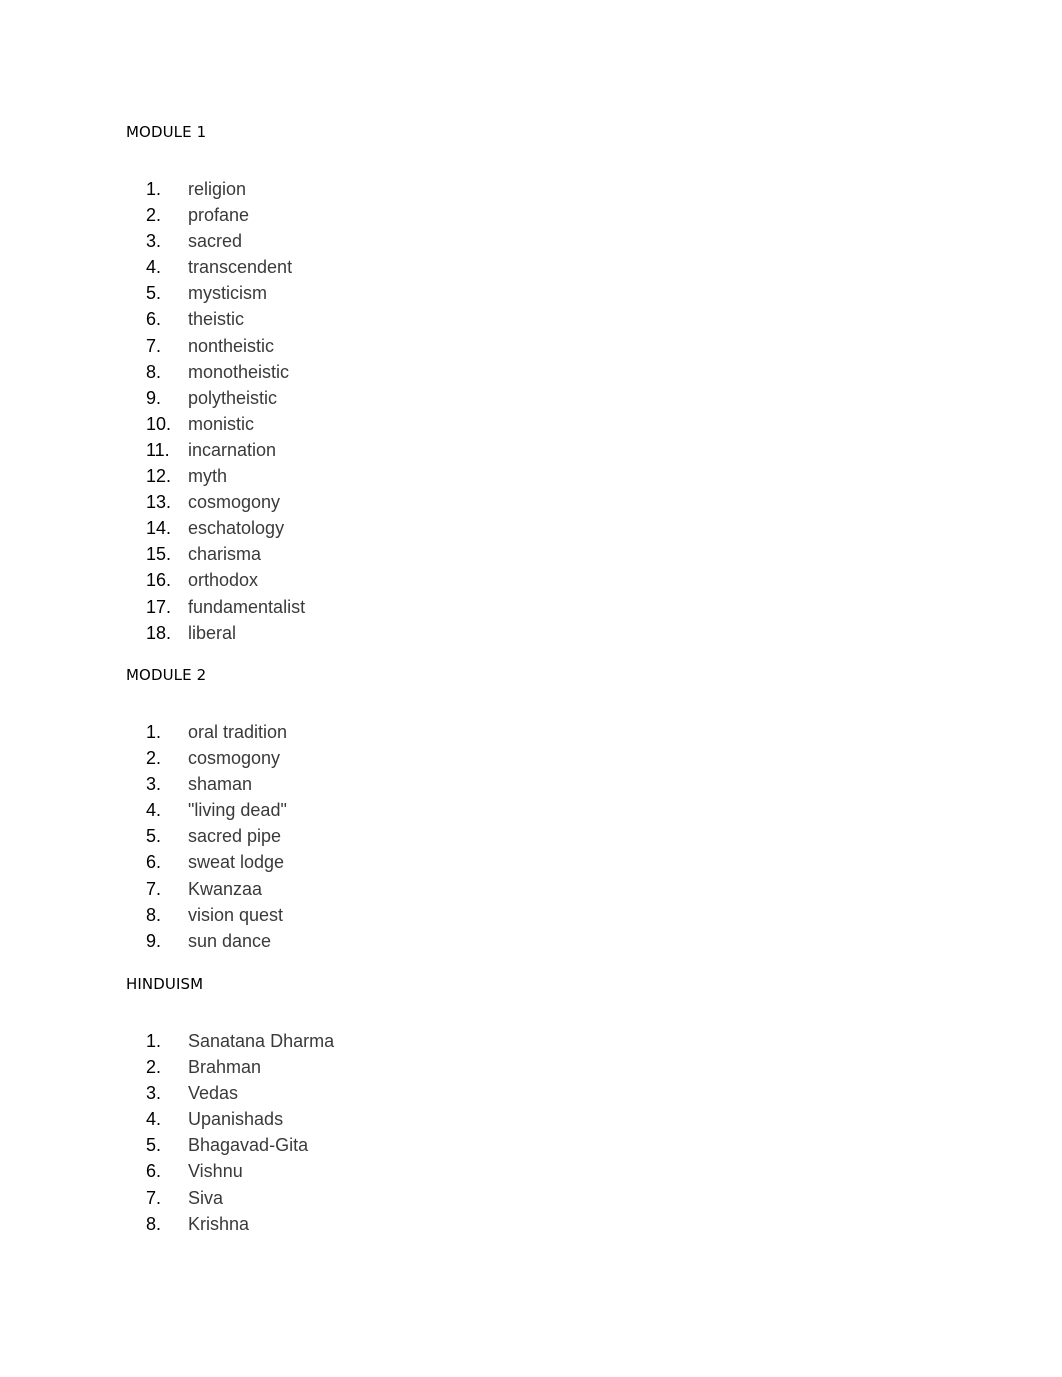 Image resolution: width=1062 pixels, height=1377 pixels. I want to click on list-item-term: Upanishads, so click(236, 1119).